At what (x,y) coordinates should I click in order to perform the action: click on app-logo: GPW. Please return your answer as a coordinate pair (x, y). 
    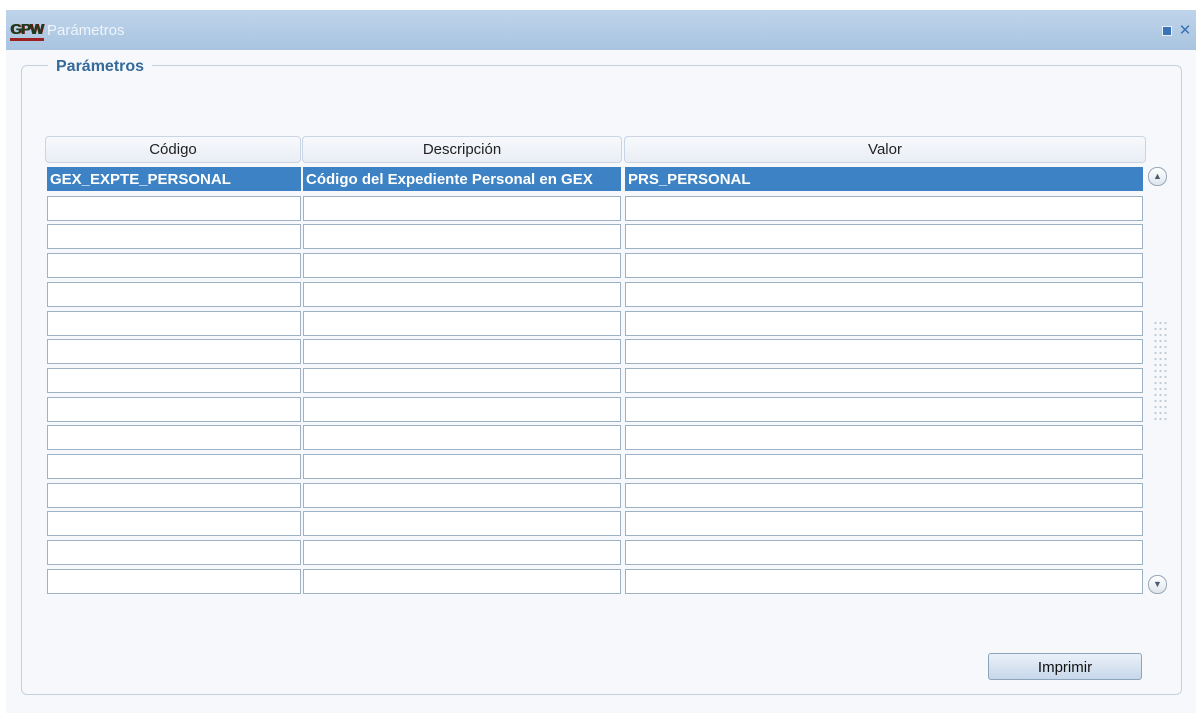
    Looking at the image, I should click on (28, 31).